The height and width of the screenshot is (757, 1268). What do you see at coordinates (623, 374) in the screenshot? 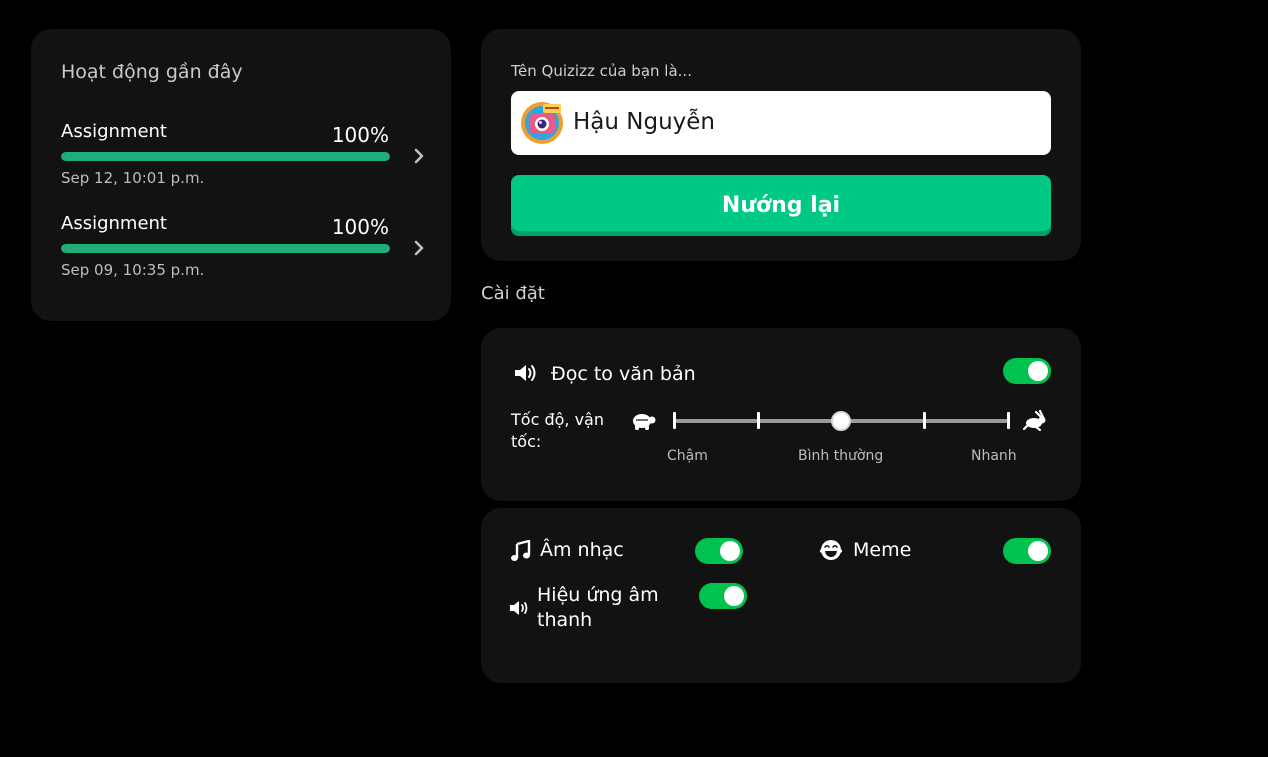
I see `read-aloud-label: Đọc to văn bản` at bounding box center [623, 374].